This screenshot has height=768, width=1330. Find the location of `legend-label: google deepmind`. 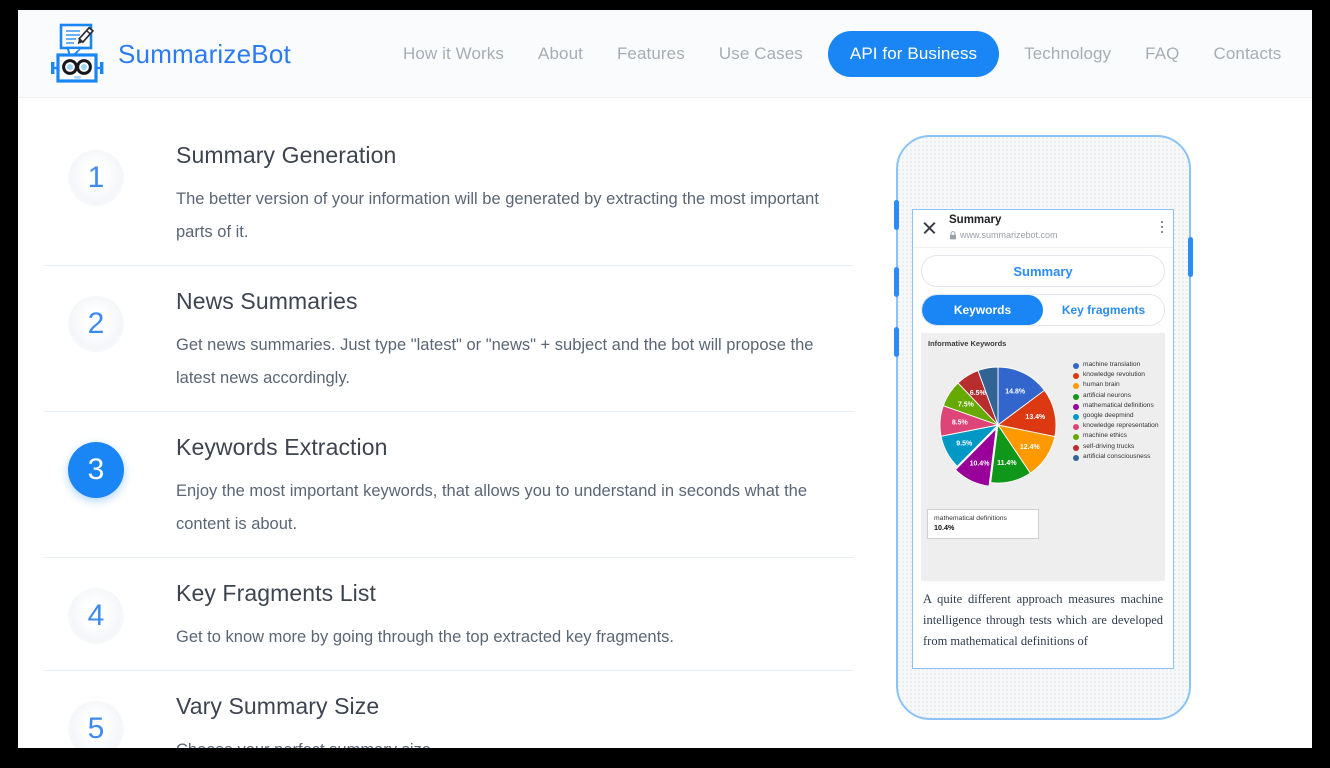

legend-label: google deepmind is located at coordinates (1108, 416).